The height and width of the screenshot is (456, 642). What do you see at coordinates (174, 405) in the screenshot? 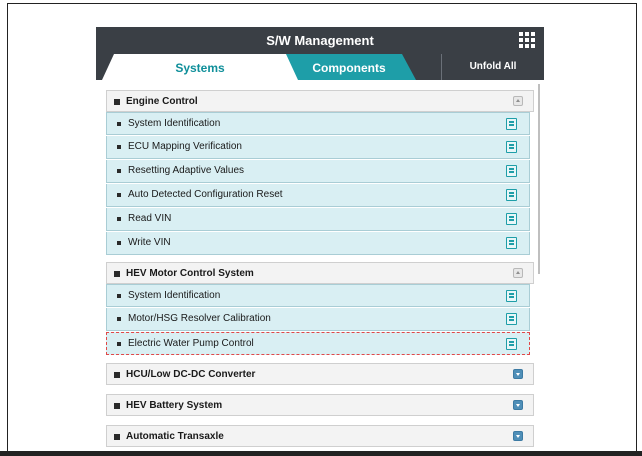
I see `group-title: HEV Battery System` at bounding box center [174, 405].